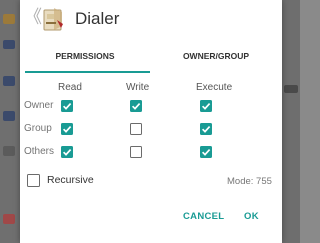 The width and height of the screenshot is (320, 243). What do you see at coordinates (136, 129) in the screenshot?
I see `checkbox-group-write` at bounding box center [136, 129].